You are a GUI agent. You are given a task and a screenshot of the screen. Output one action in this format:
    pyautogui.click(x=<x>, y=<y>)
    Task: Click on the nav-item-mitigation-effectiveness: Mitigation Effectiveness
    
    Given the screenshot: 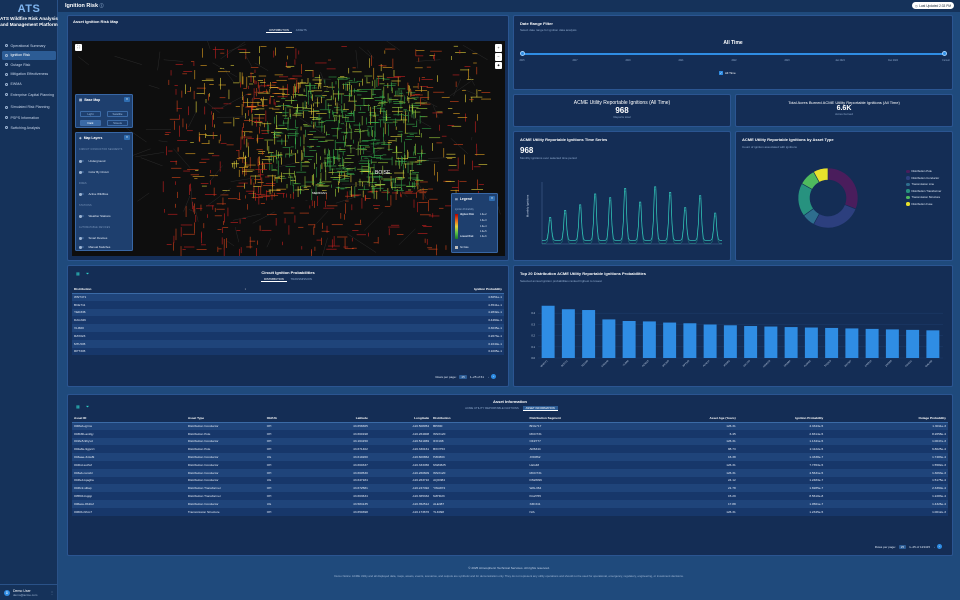 What is the action you would take?
    pyautogui.click(x=29, y=74)
    